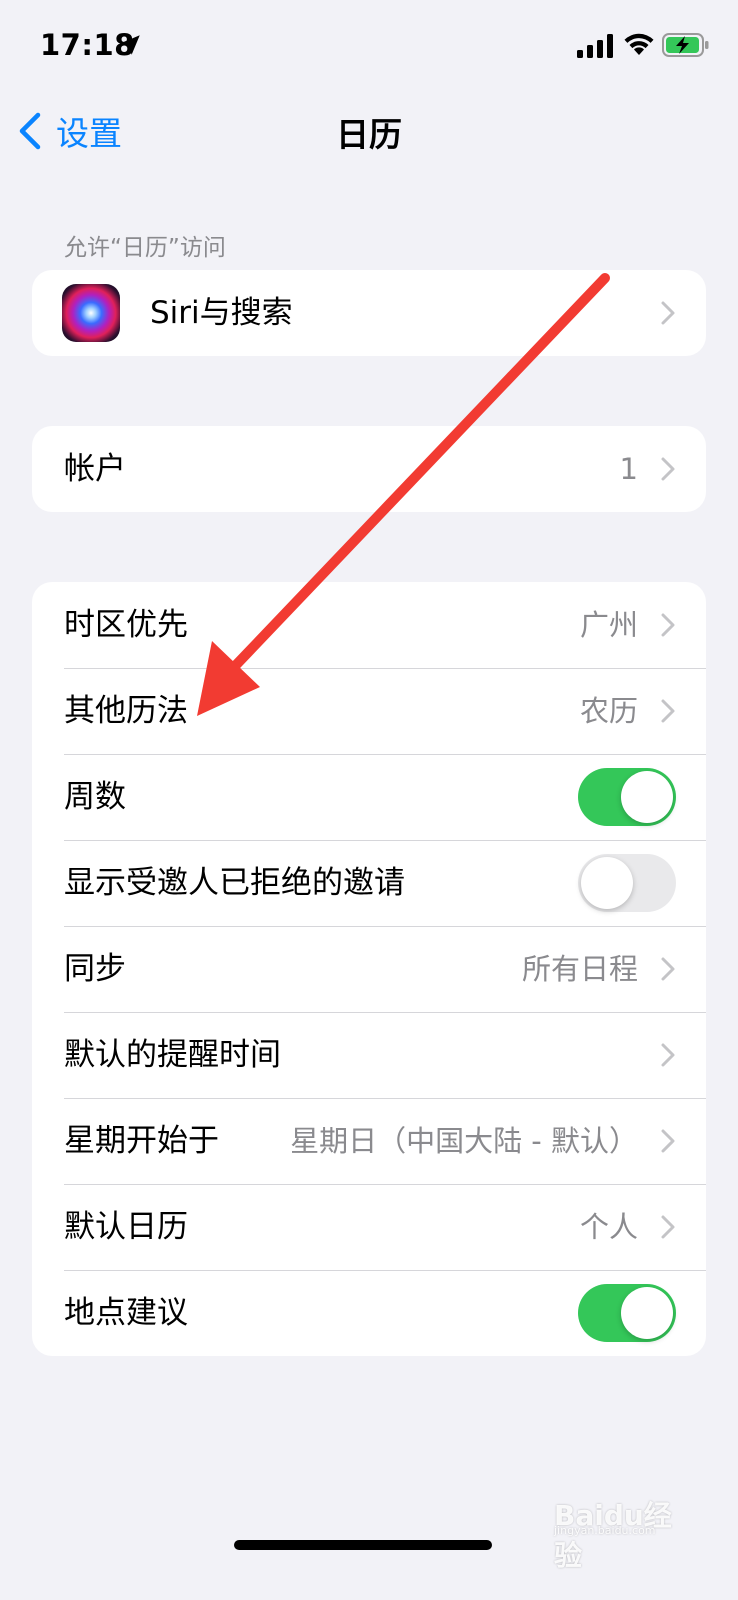 The height and width of the screenshot is (1600, 738). What do you see at coordinates (369, 797) in the screenshot?
I see `row-week-numbers: 周数` at bounding box center [369, 797].